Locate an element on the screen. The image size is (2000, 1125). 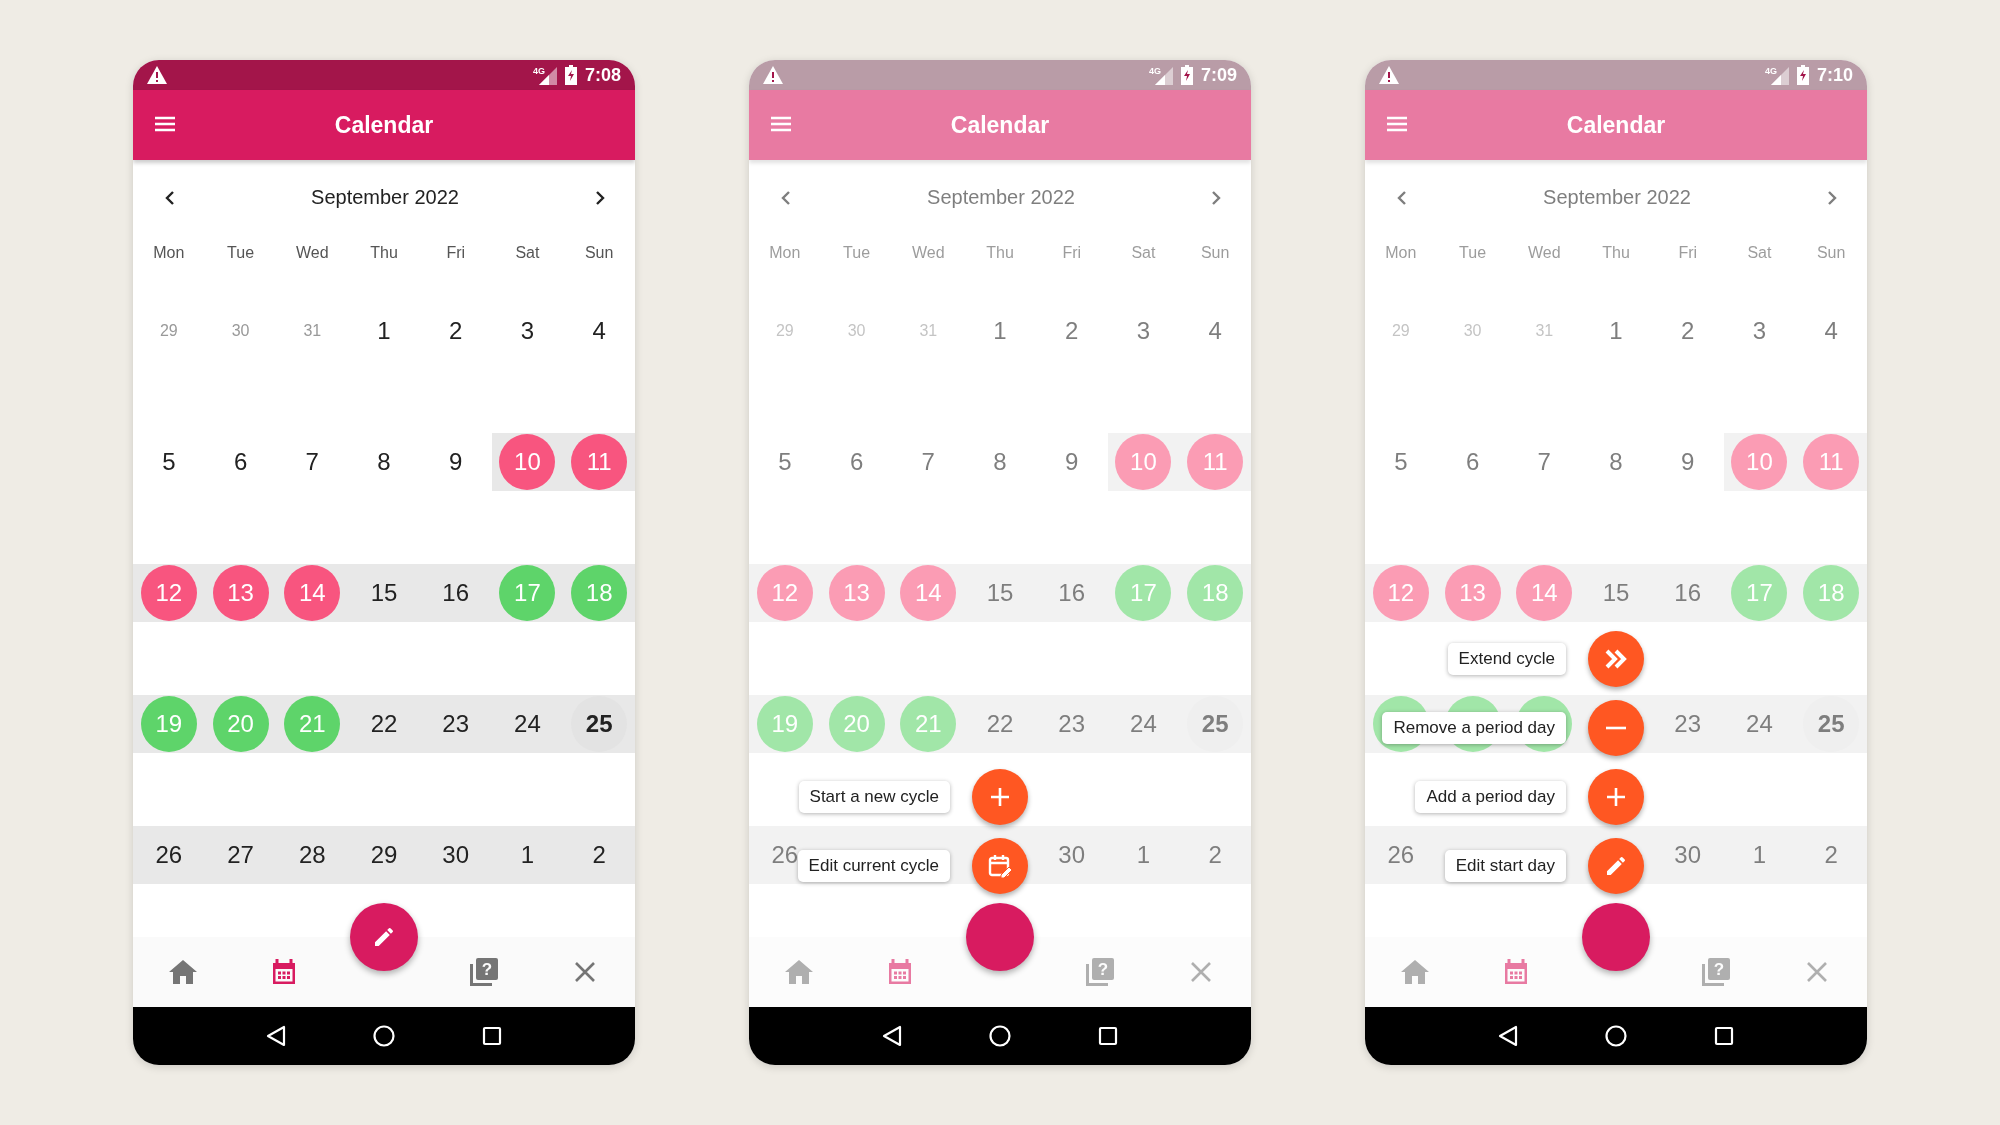
weekday-label: Fri is located at coordinates (1072, 252).